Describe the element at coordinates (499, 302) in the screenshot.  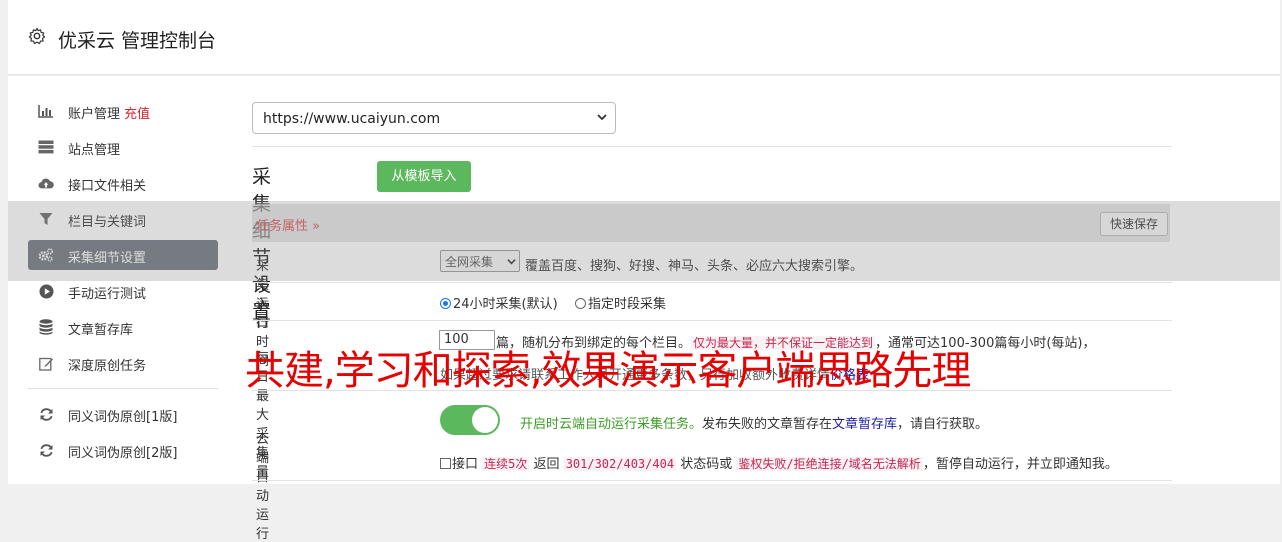
I see `run-time-option-24h: 24小时采集(默认)` at that location.